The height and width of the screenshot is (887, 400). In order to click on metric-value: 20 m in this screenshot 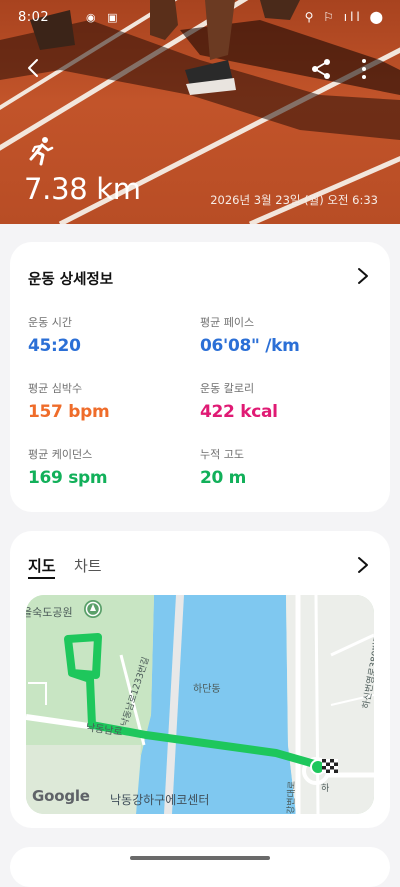, I will do `click(223, 478)`.